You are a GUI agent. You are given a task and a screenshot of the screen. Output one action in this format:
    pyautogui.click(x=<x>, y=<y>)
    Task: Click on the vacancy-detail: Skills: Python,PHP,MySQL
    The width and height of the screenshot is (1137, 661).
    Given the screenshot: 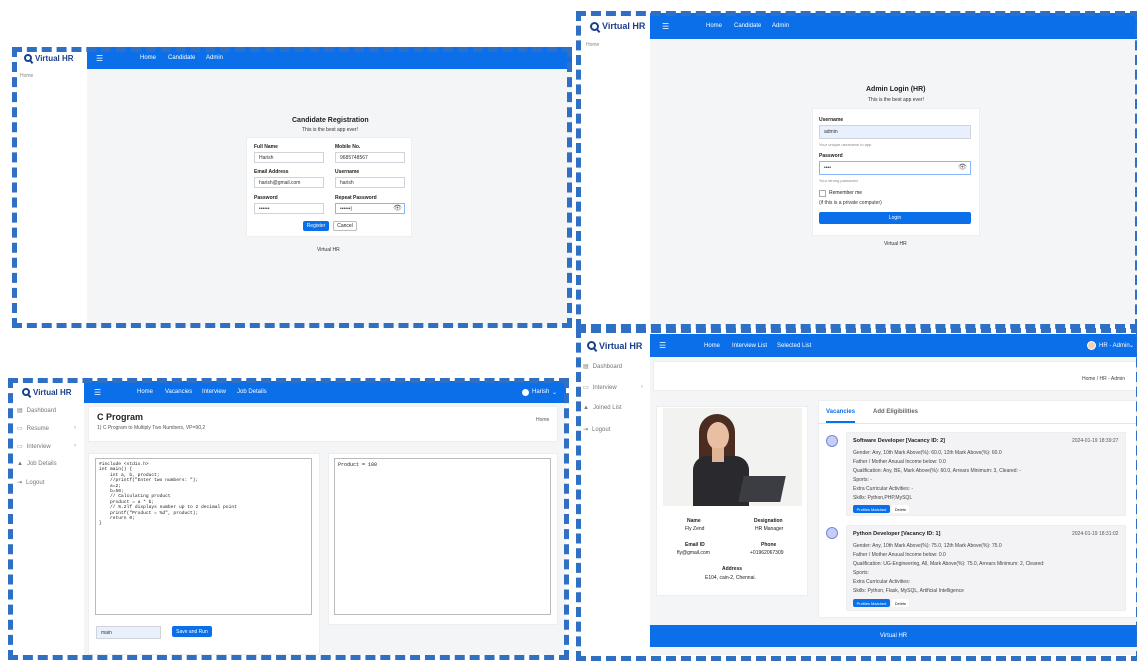 What is the action you would take?
    pyautogui.click(x=883, y=498)
    